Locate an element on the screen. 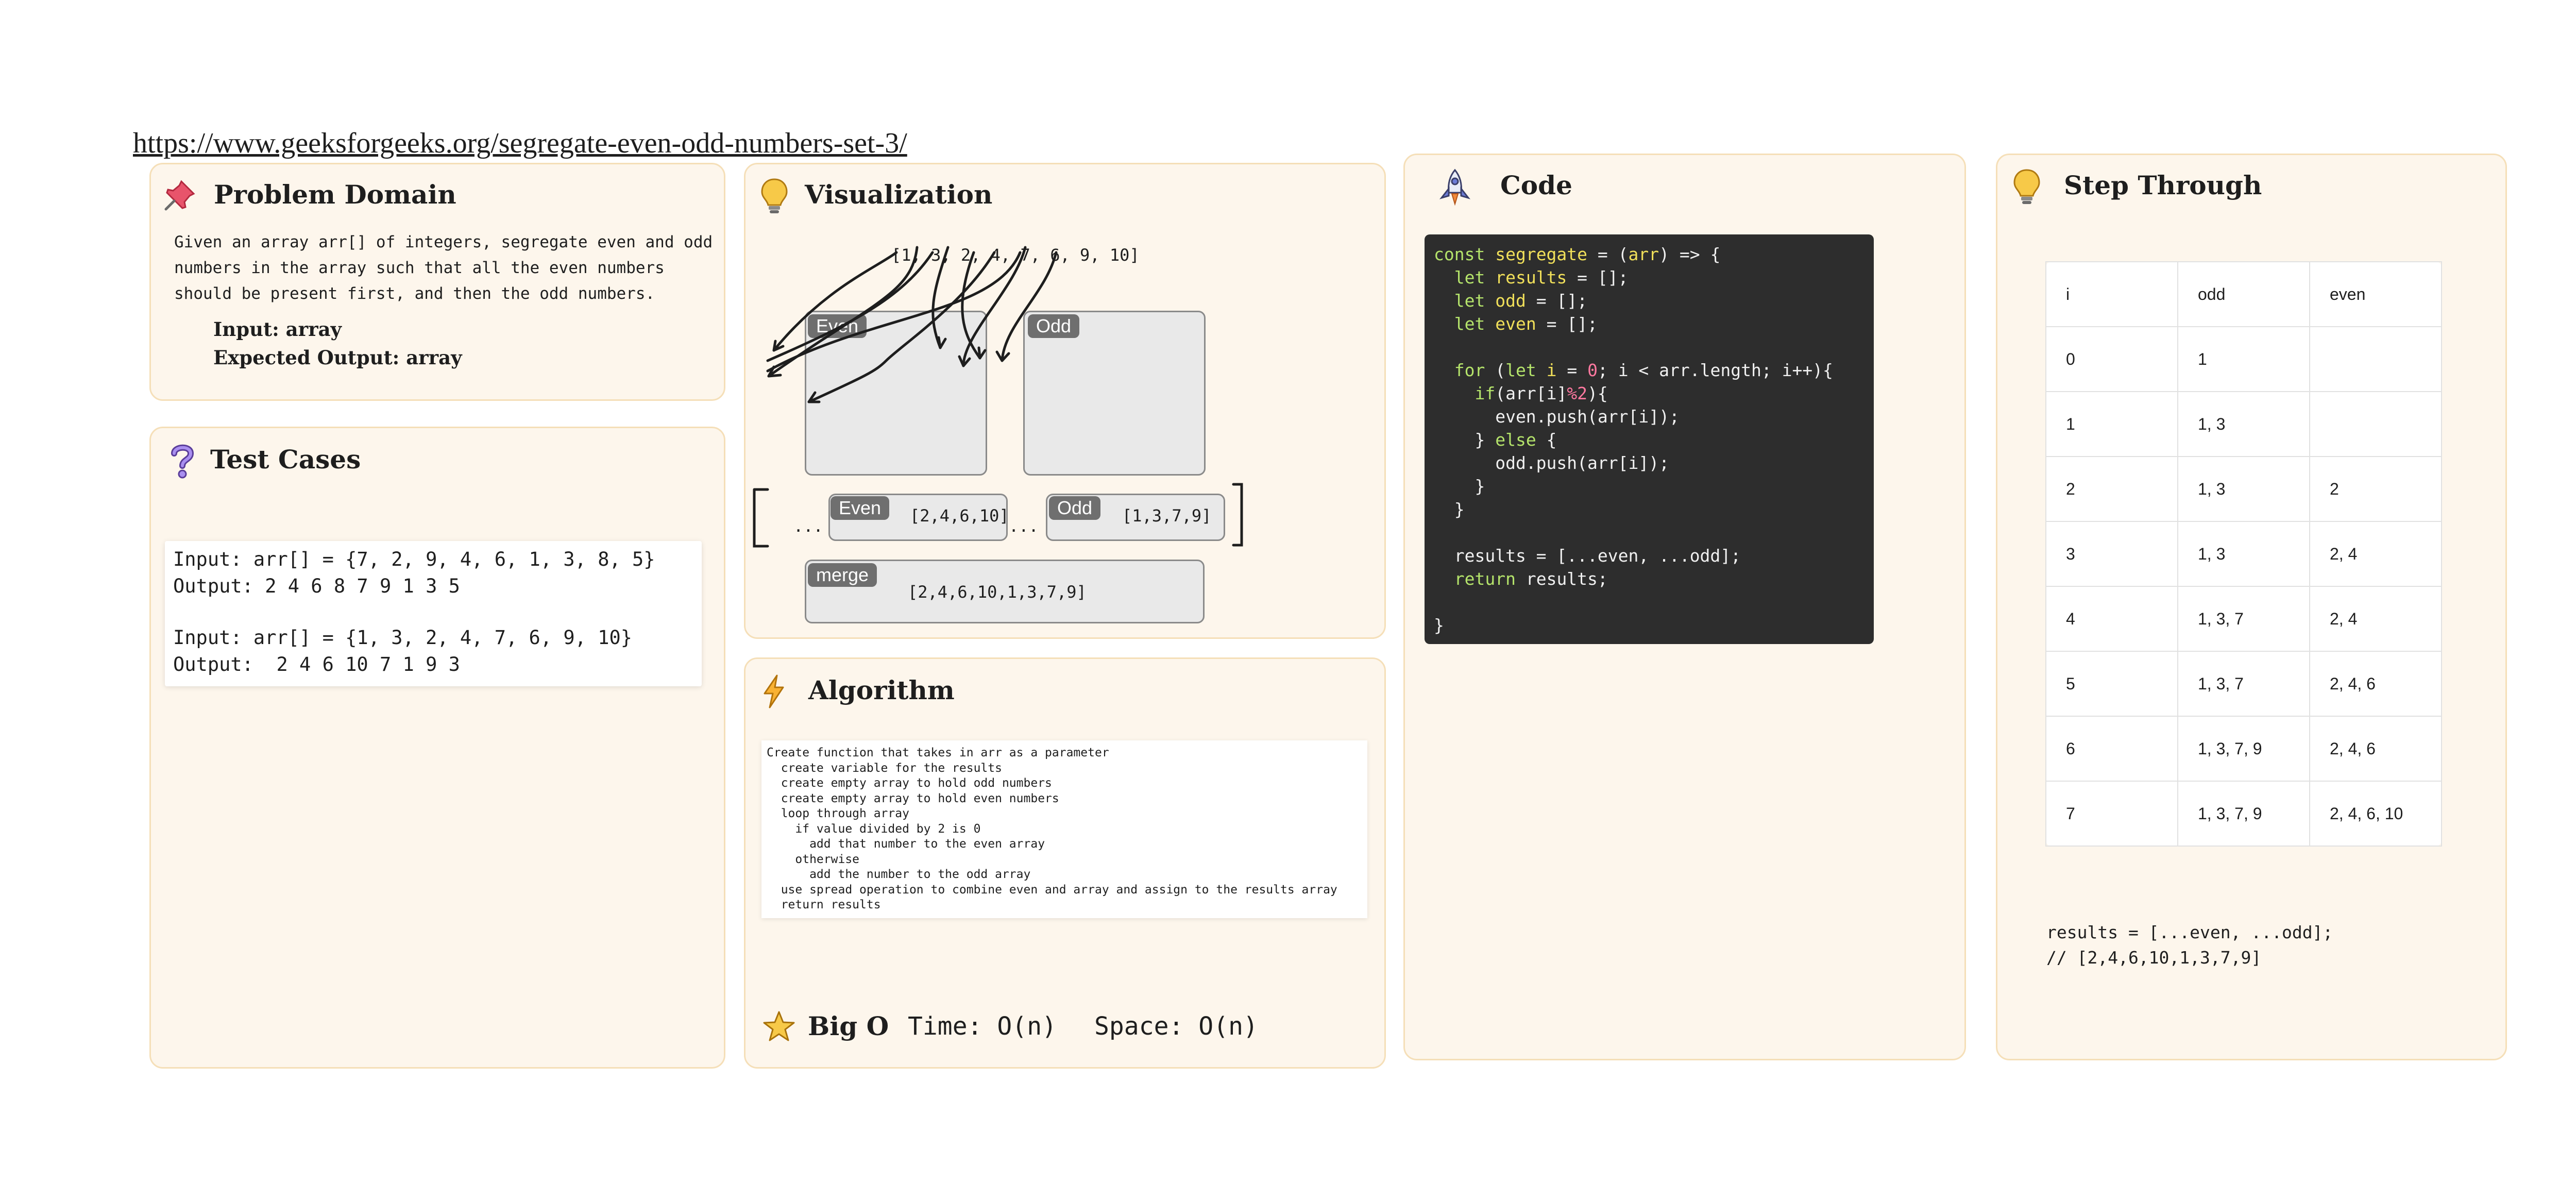 This screenshot has width=2576, height=1200. table-row: 7 1, 3, 7, 9 2, 4, 6, 10 is located at coordinates (2243, 814).